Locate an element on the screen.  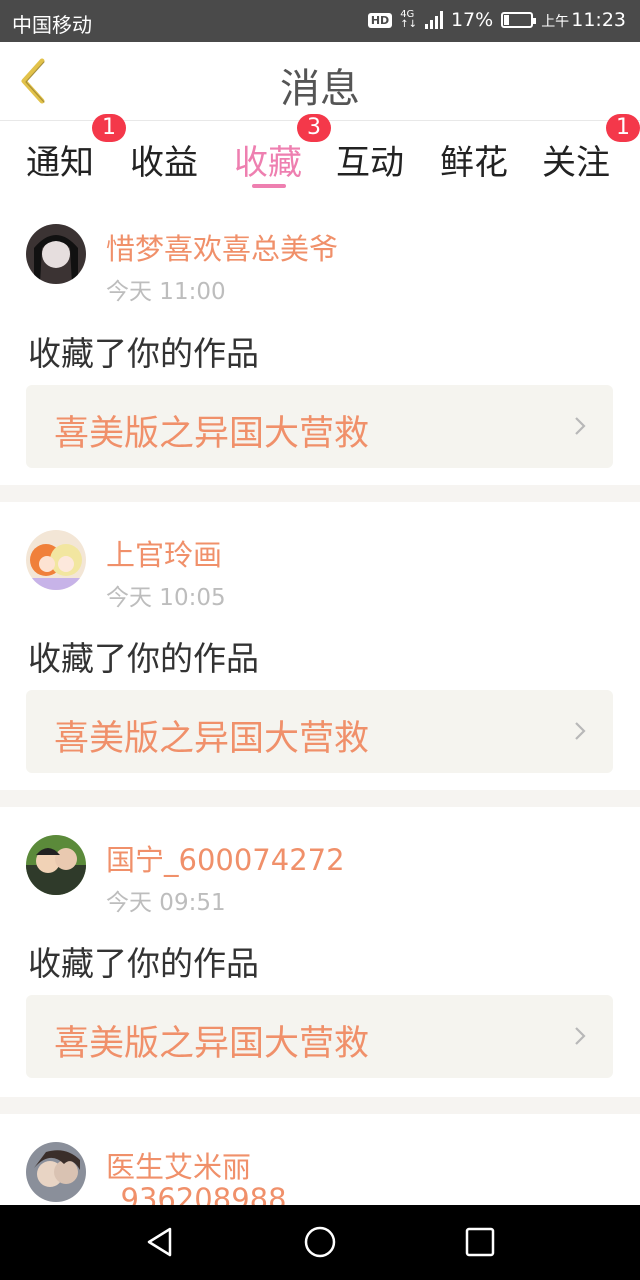
tab-notifications: 通知 is located at coordinates (60, 159).